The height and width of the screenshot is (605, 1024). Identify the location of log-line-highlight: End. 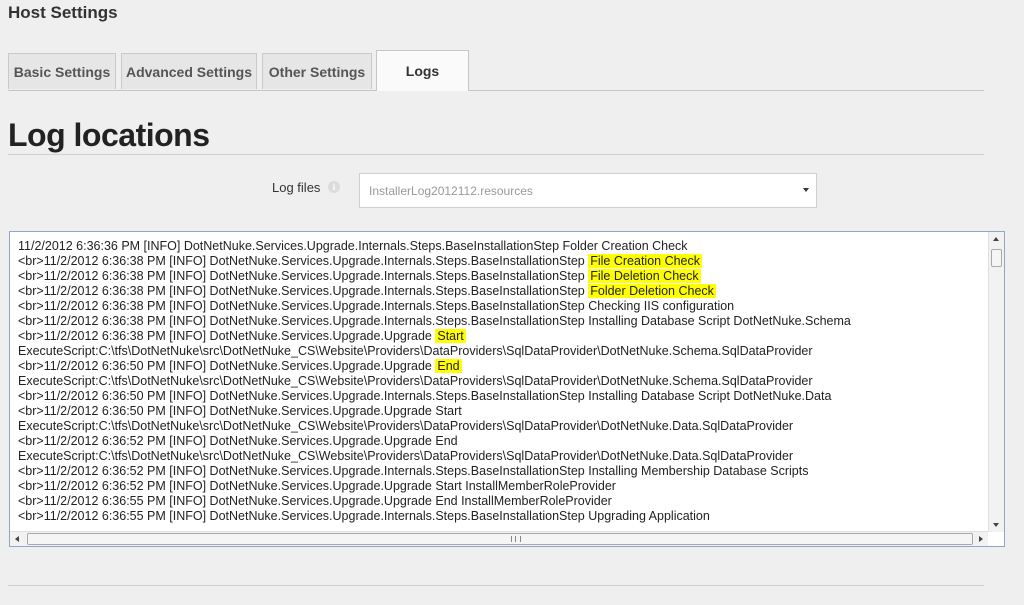
(448, 366).